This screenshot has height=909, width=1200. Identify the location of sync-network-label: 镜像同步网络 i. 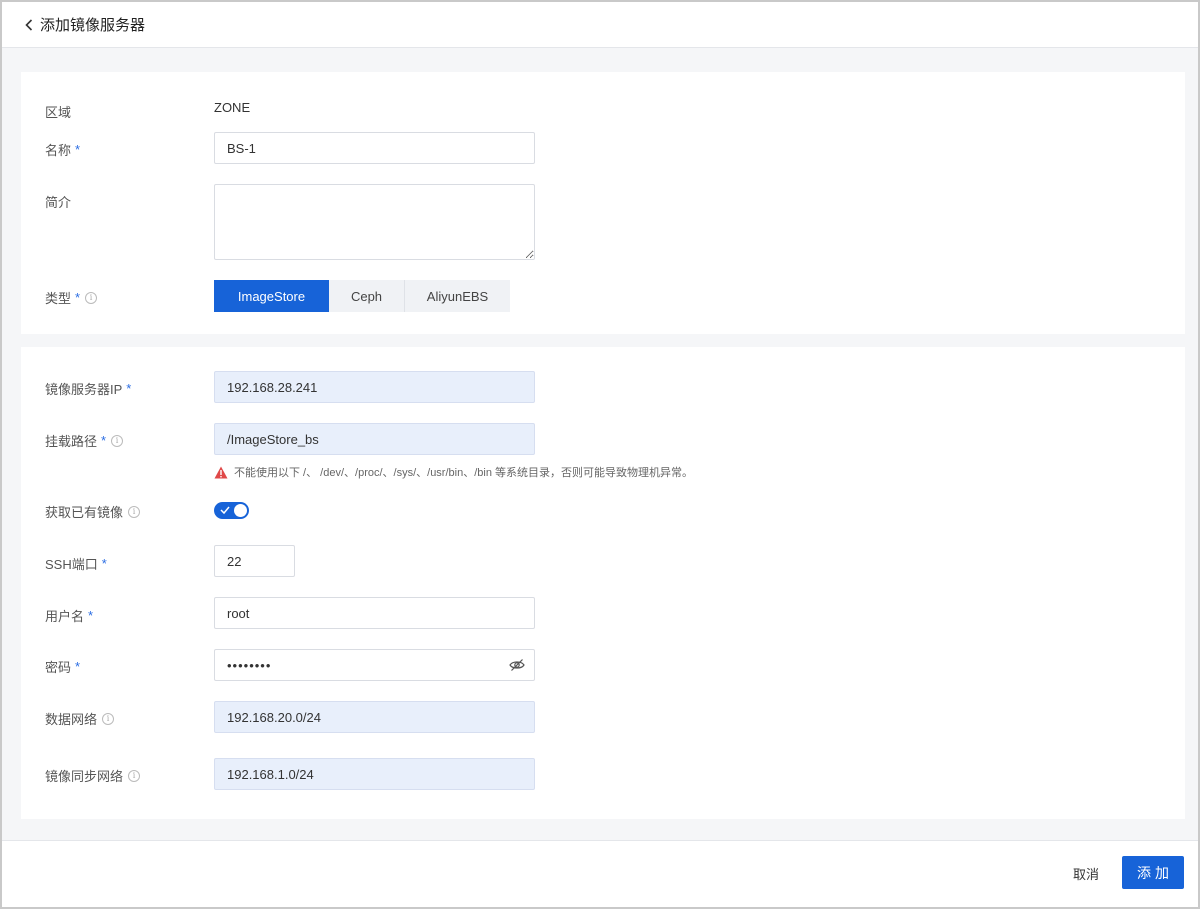
(93, 775).